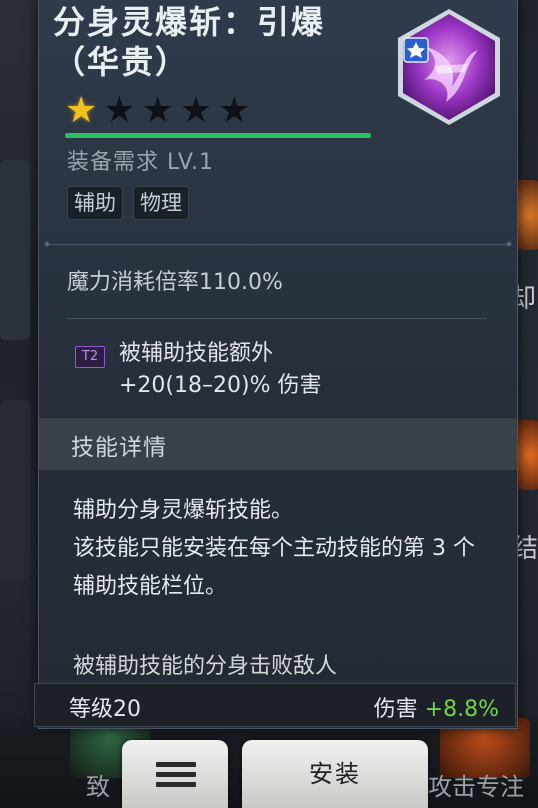 The image size is (538, 808). Describe the element at coordinates (141, 162) in the screenshot. I see `equip-requirement: 装备需求 LV.1` at that location.